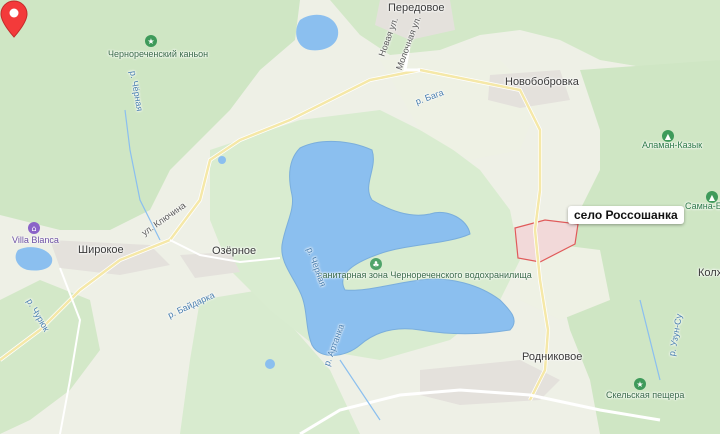 The height and width of the screenshot is (434, 720). Describe the element at coordinates (709, 273) in the screenshot. I see `label-kolkhoz: Колхо` at that location.